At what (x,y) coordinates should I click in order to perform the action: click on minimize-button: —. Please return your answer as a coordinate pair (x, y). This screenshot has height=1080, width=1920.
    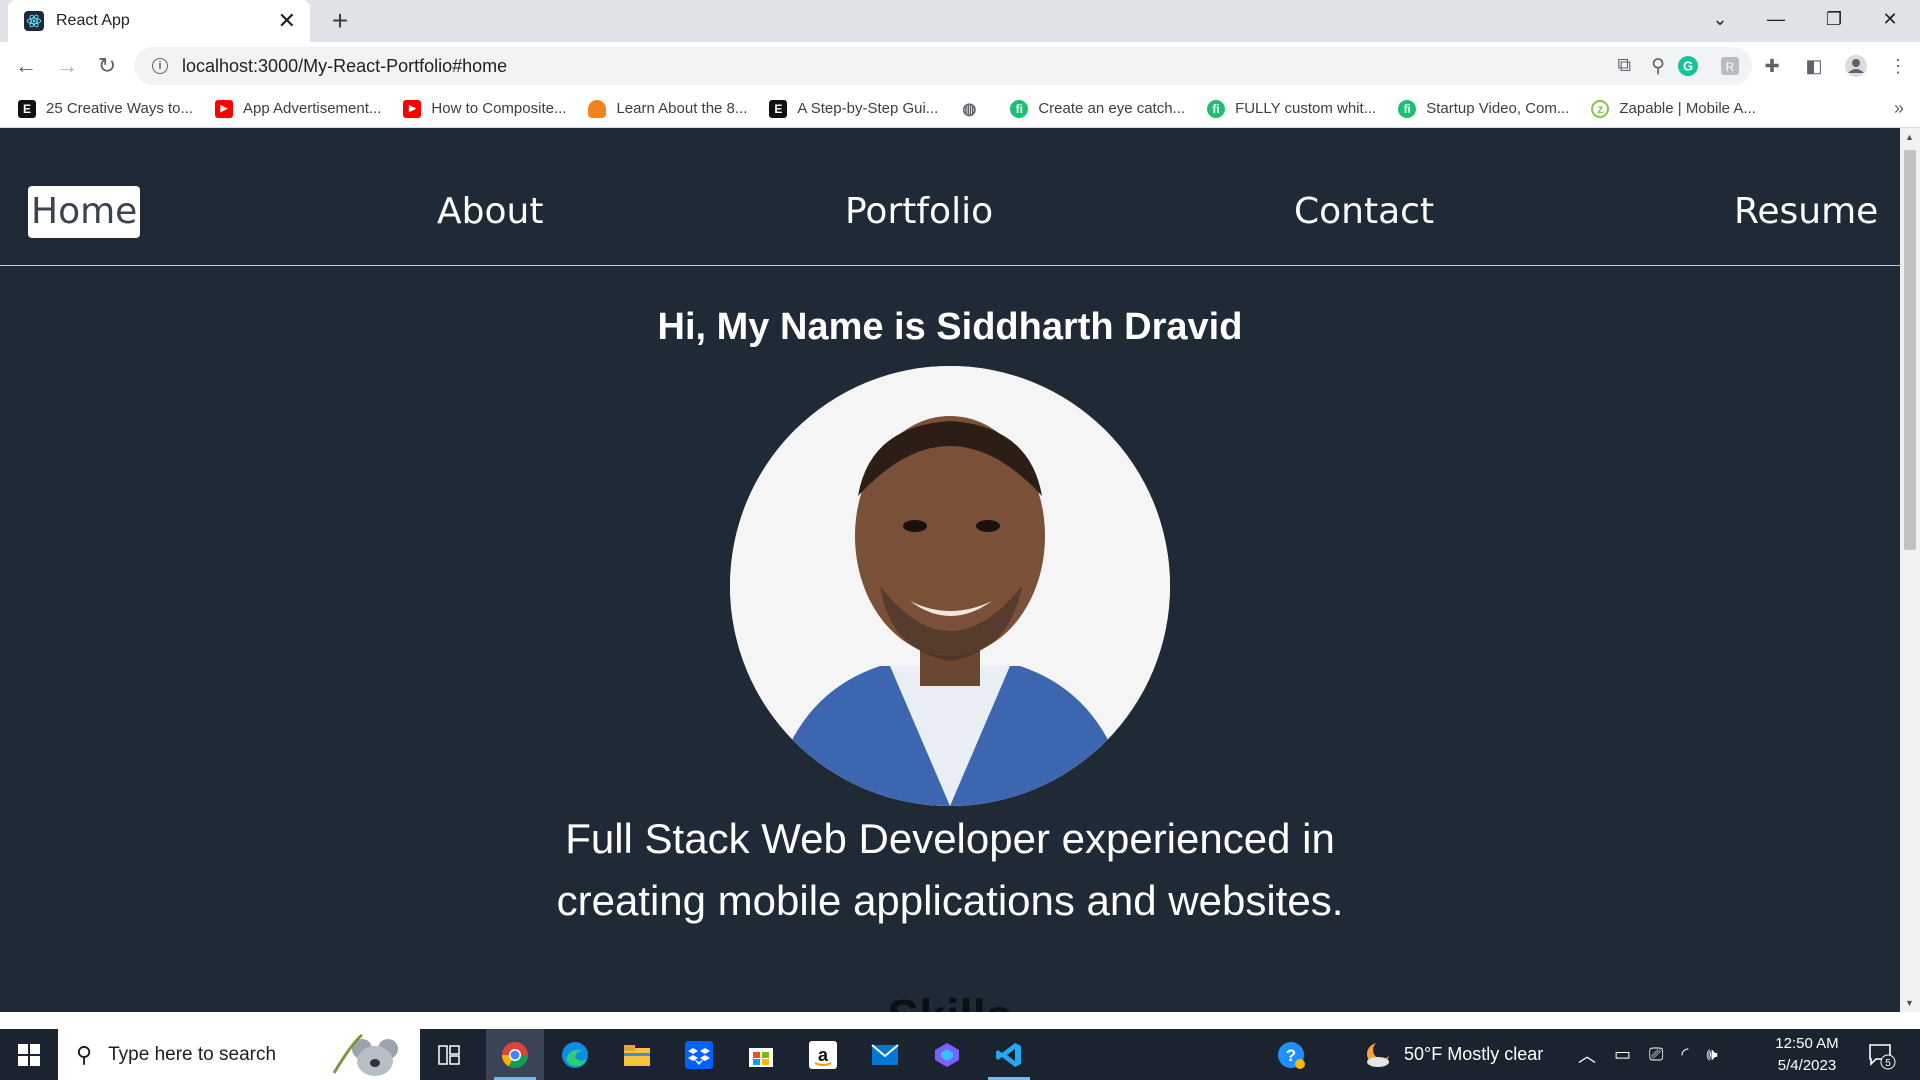
    Looking at the image, I should click on (1776, 19).